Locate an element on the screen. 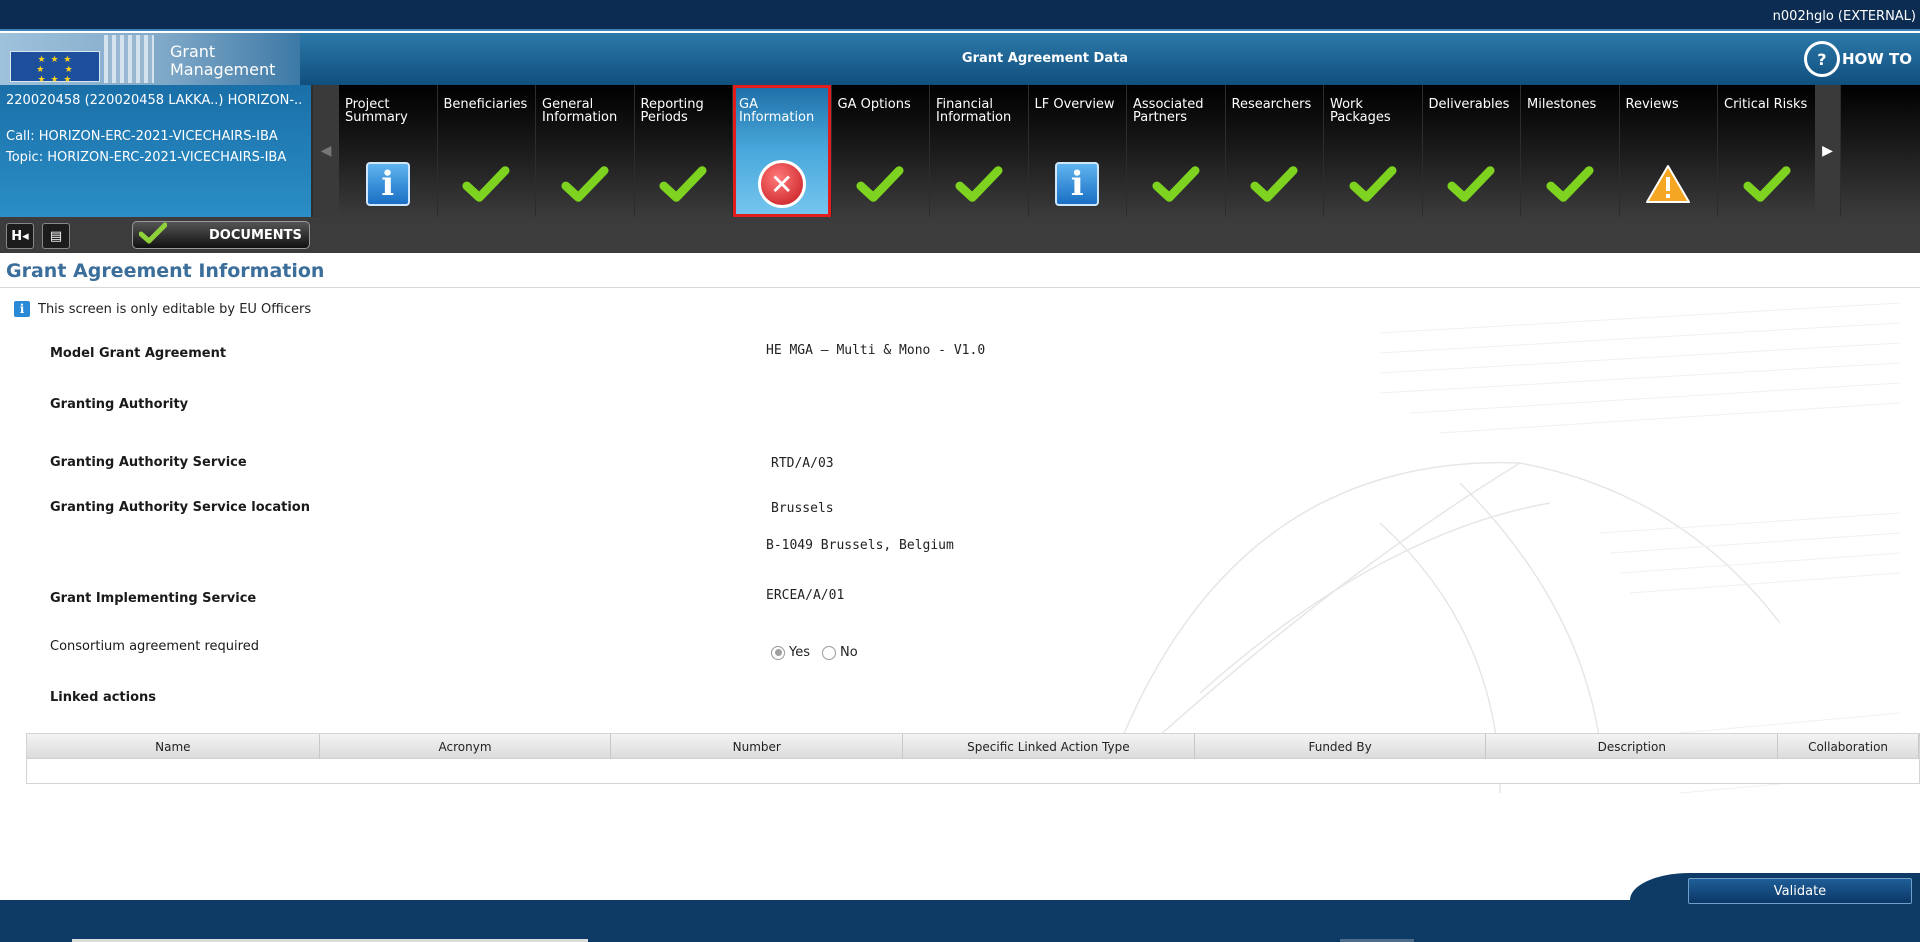 This screenshot has height=942, width=1920. tabs-scroll-left-button: ◀ is located at coordinates (326, 151).